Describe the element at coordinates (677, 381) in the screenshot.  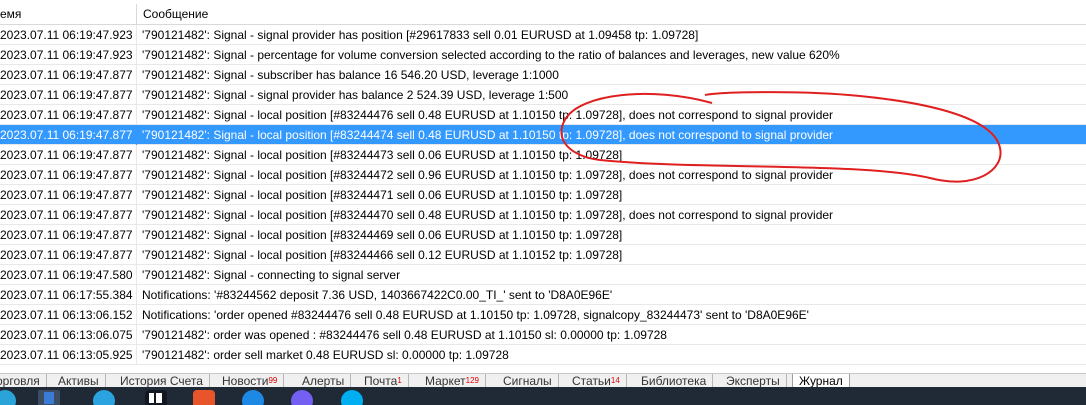
I see `tab-library: Библиотека` at that location.